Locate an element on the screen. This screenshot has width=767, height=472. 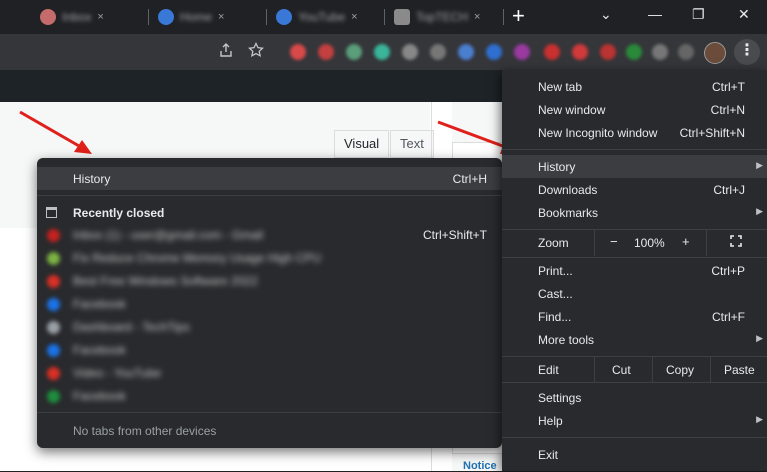
menu-item-settings: Settings is located at coordinates (634, 397).